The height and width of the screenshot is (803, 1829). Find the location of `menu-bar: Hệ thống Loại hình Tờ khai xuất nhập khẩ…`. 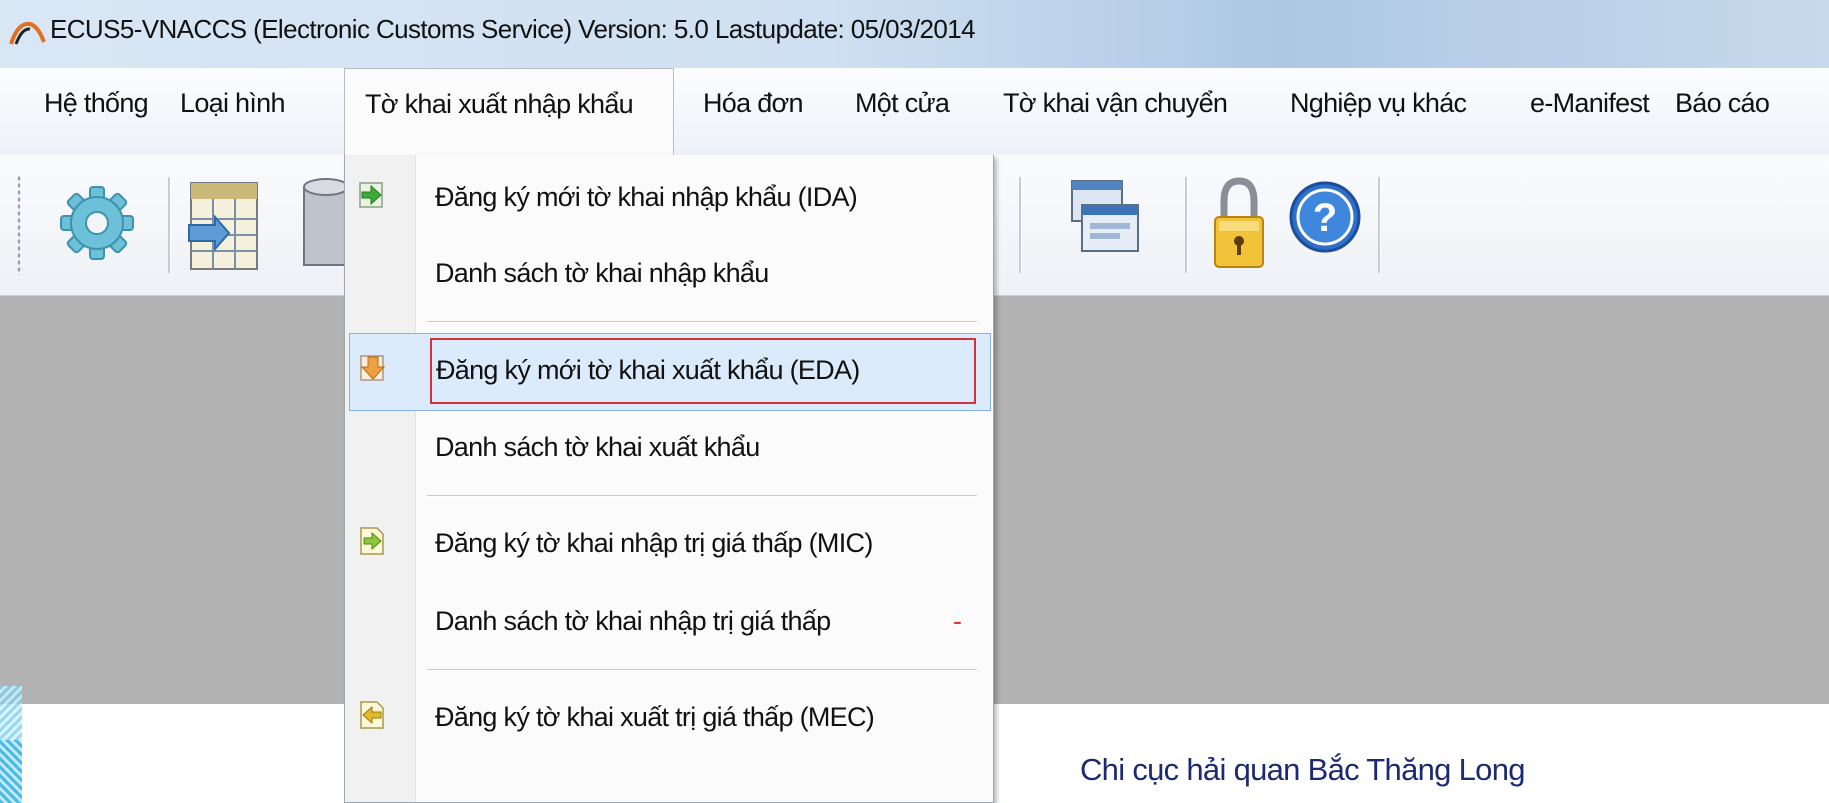

menu-bar: Hệ thống Loại hình Tờ khai xuất nhập khẩ… is located at coordinates (914, 112).